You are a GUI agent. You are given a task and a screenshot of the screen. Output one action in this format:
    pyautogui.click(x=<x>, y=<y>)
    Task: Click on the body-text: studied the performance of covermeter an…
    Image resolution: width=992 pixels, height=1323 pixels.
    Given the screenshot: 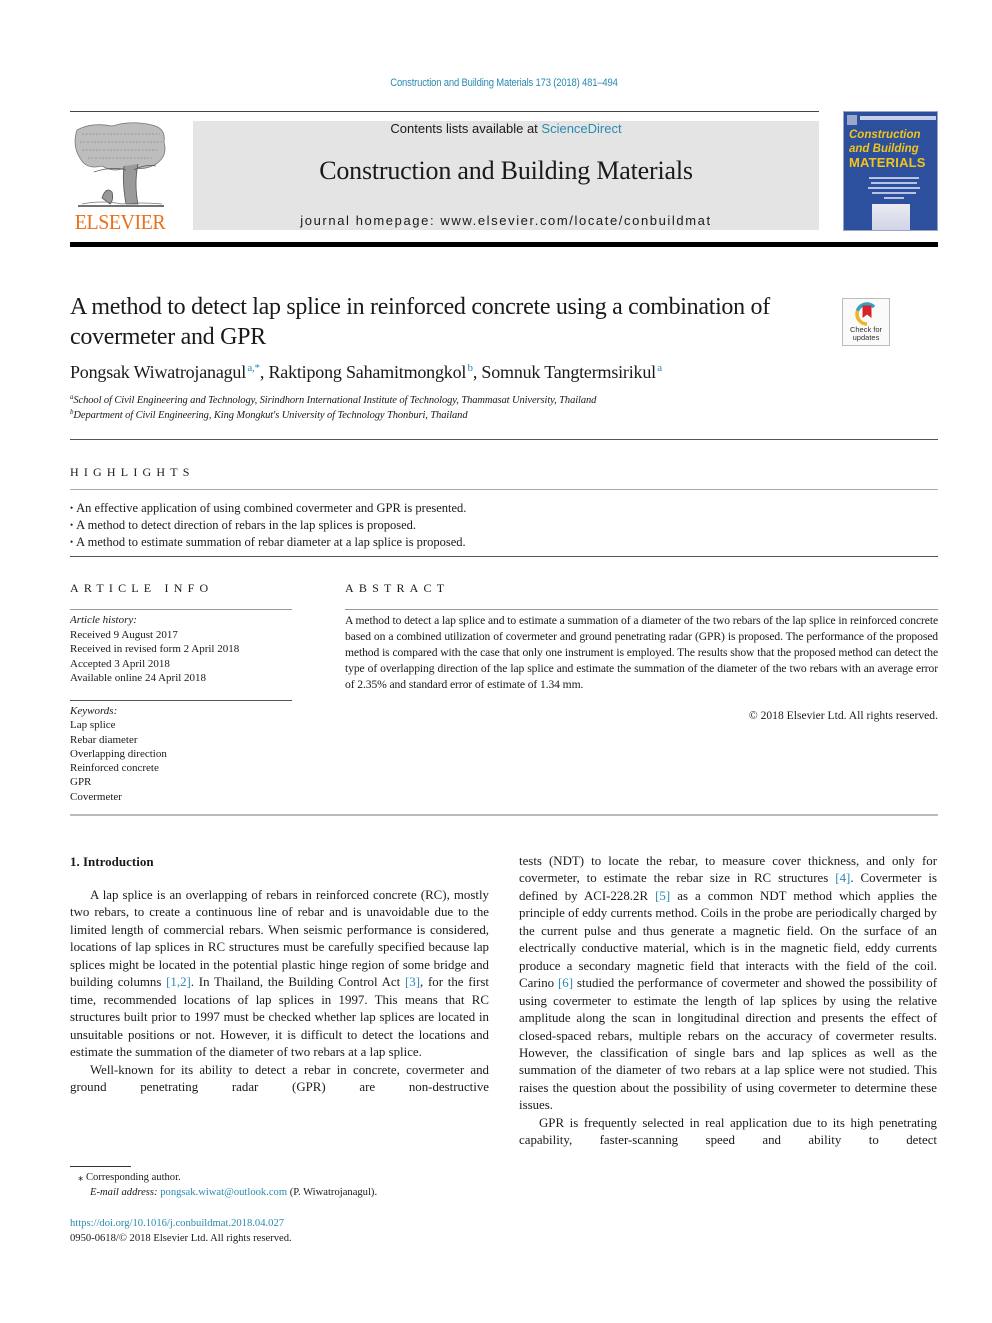 What is the action you would take?
    pyautogui.click(x=728, y=1044)
    